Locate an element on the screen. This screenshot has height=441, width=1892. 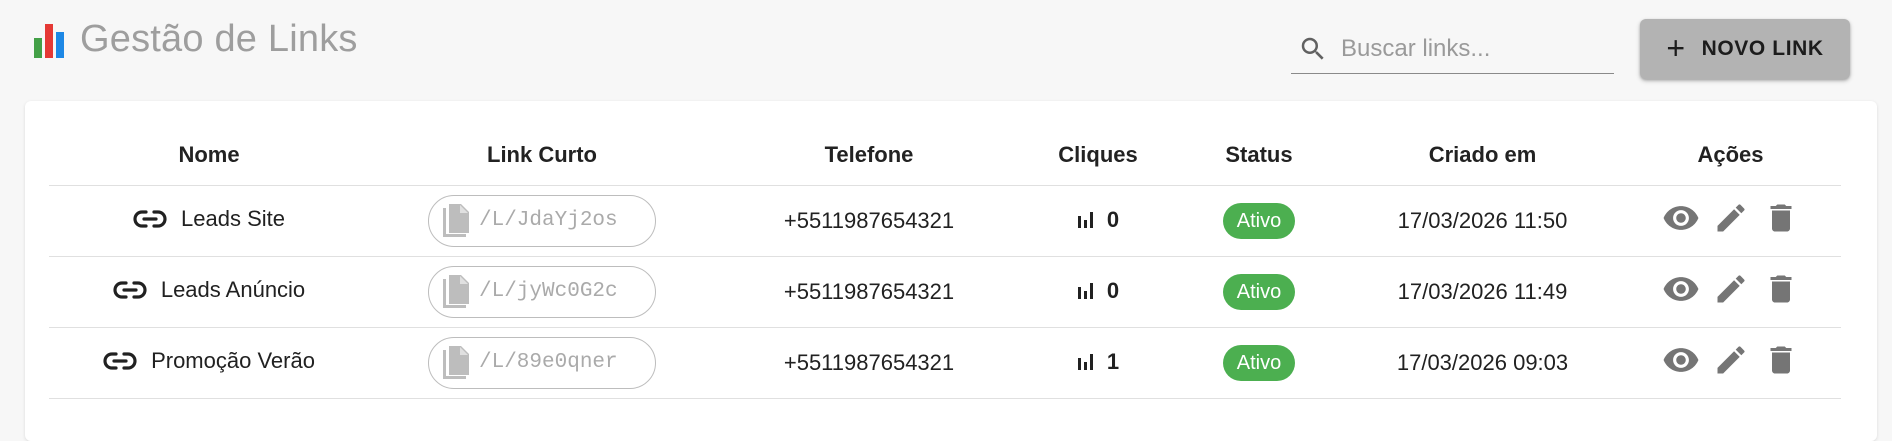
cell-name: Promoção Verão is located at coordinates (209, 363).